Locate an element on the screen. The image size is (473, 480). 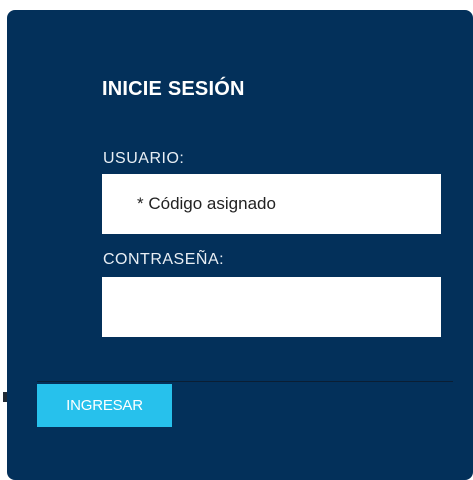
username-label: USUARIO: is located at coordinates (144, 158).